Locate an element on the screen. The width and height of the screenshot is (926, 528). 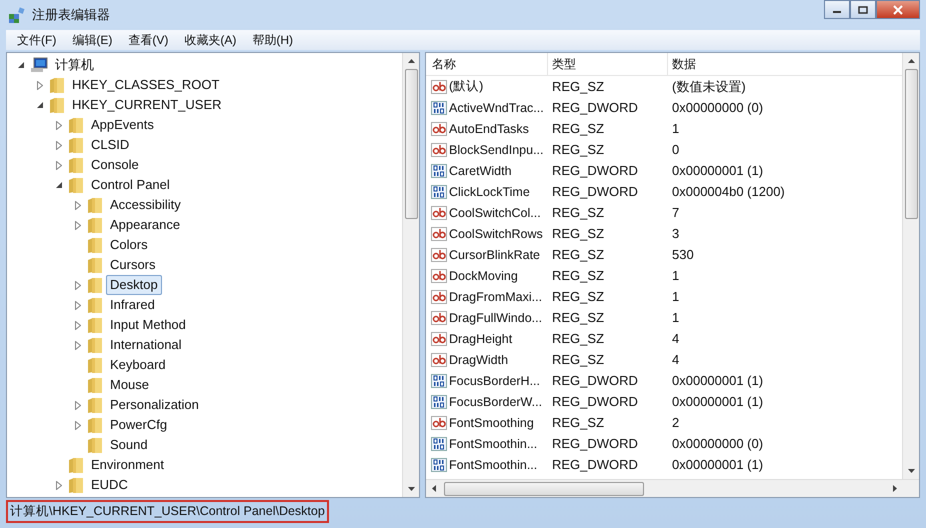
tree-item: Personalization is located at coordinates (154, 405).